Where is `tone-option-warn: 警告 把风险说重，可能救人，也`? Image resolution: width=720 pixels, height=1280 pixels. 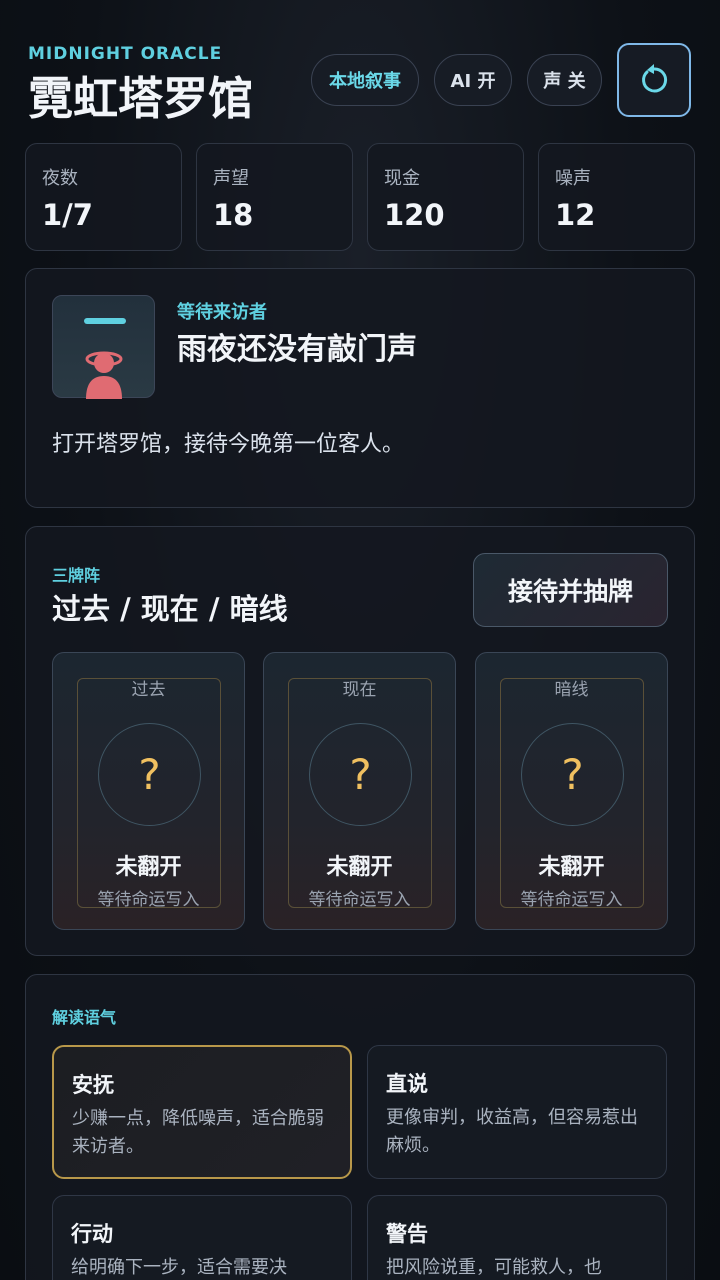
tone-option-warn: 警告 把风险说重，可能救人，也 is located at coordinates (517, 1237).